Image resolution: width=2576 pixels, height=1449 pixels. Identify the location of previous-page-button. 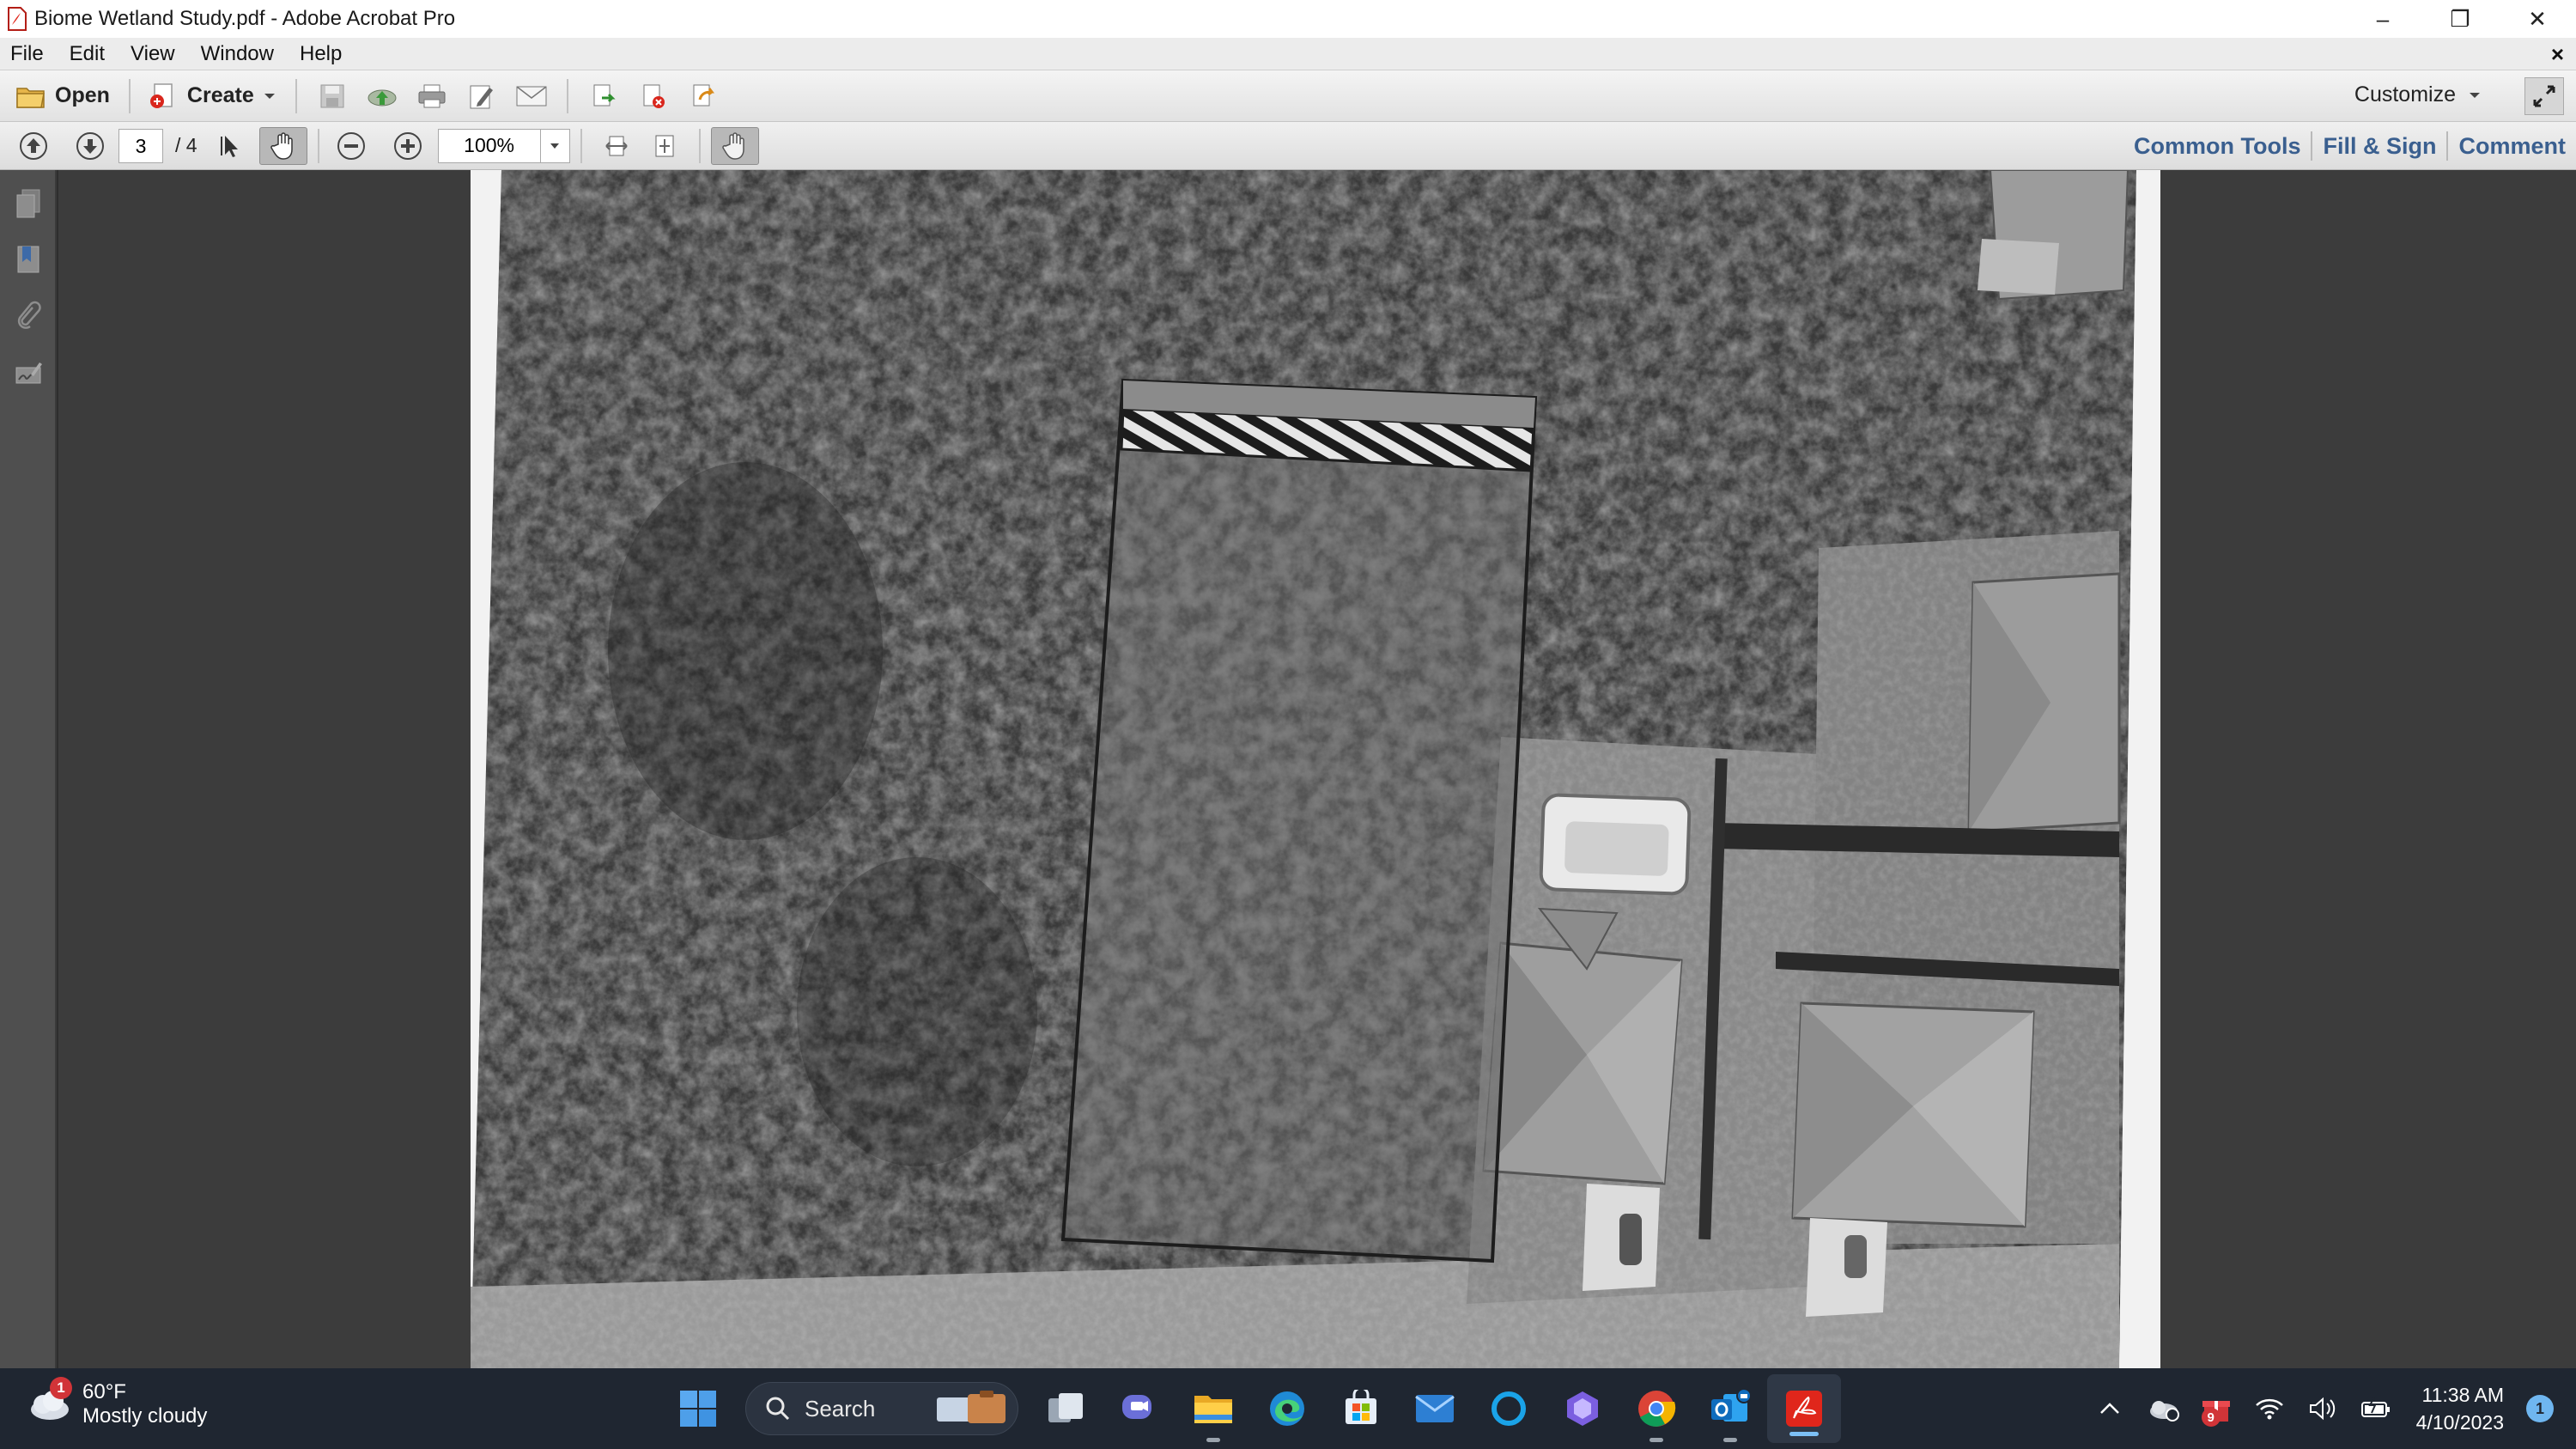
(33, 146).